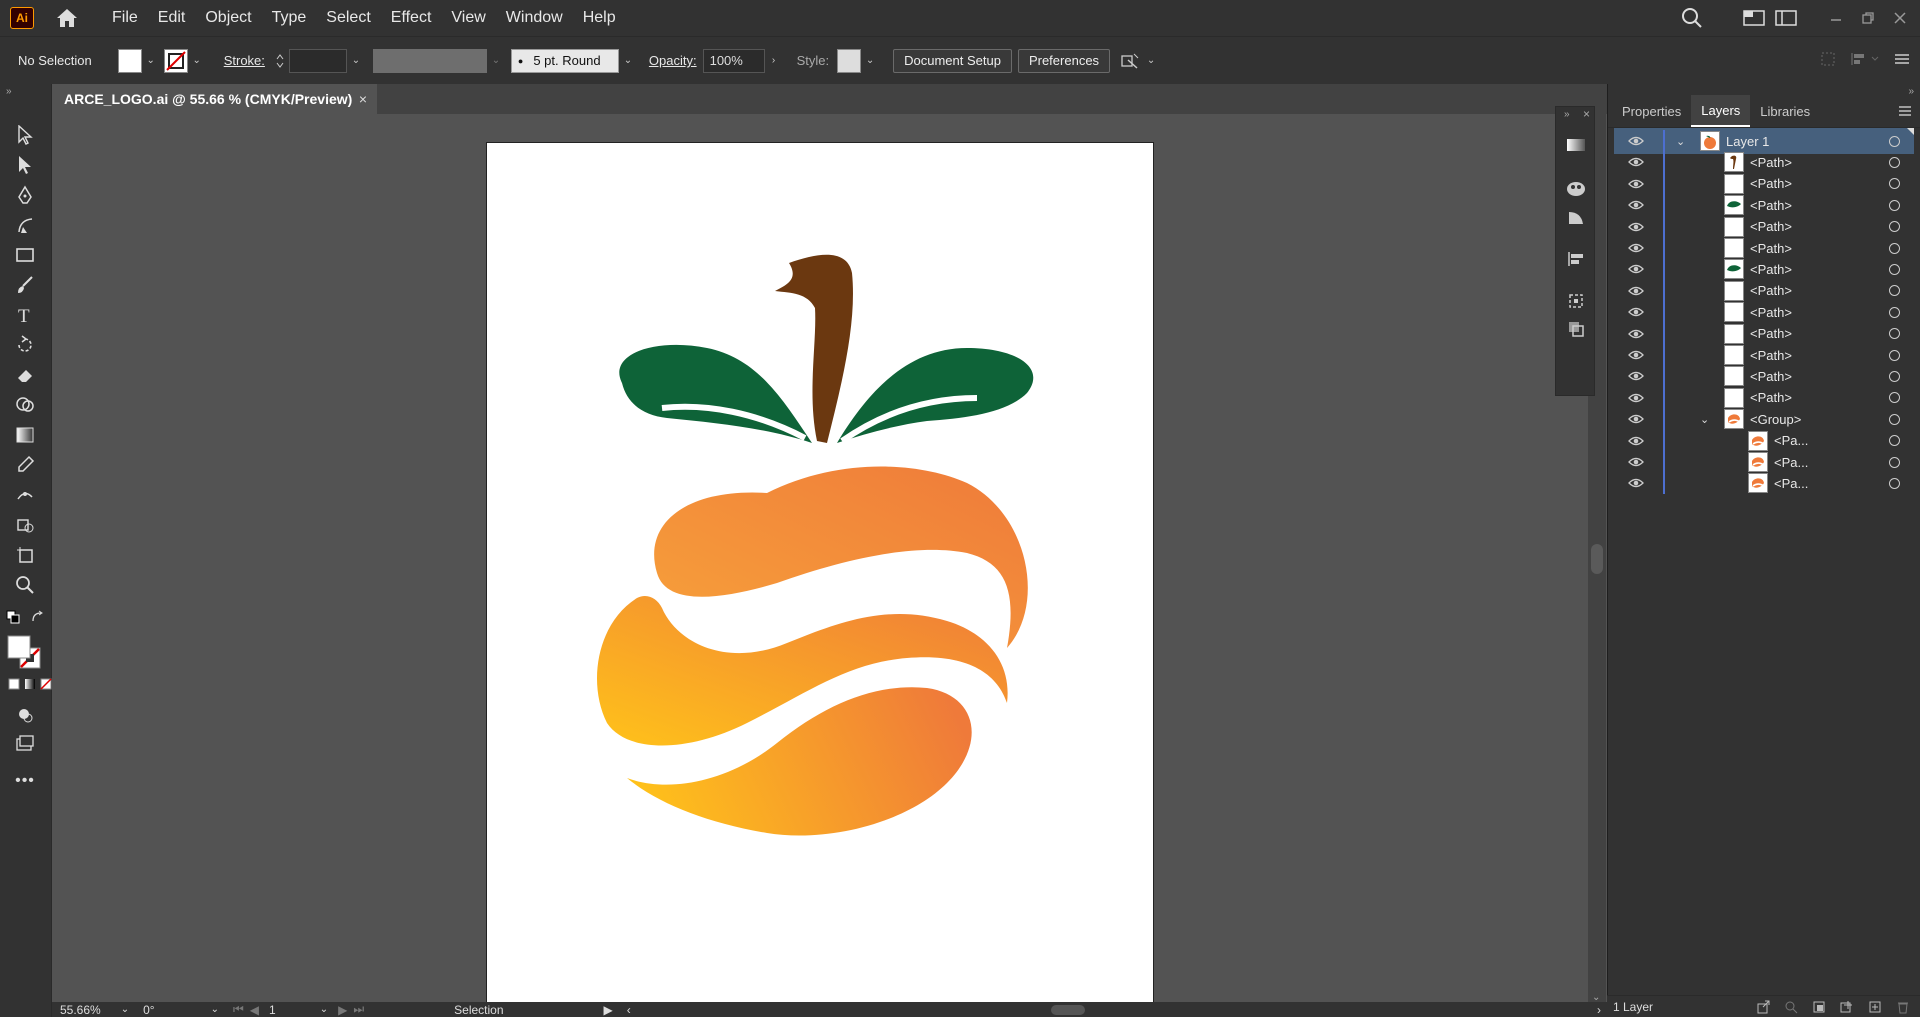  Describe the element at coordinates (25, 135) in the screenshot. I see `selection-tool-icon` at that location.